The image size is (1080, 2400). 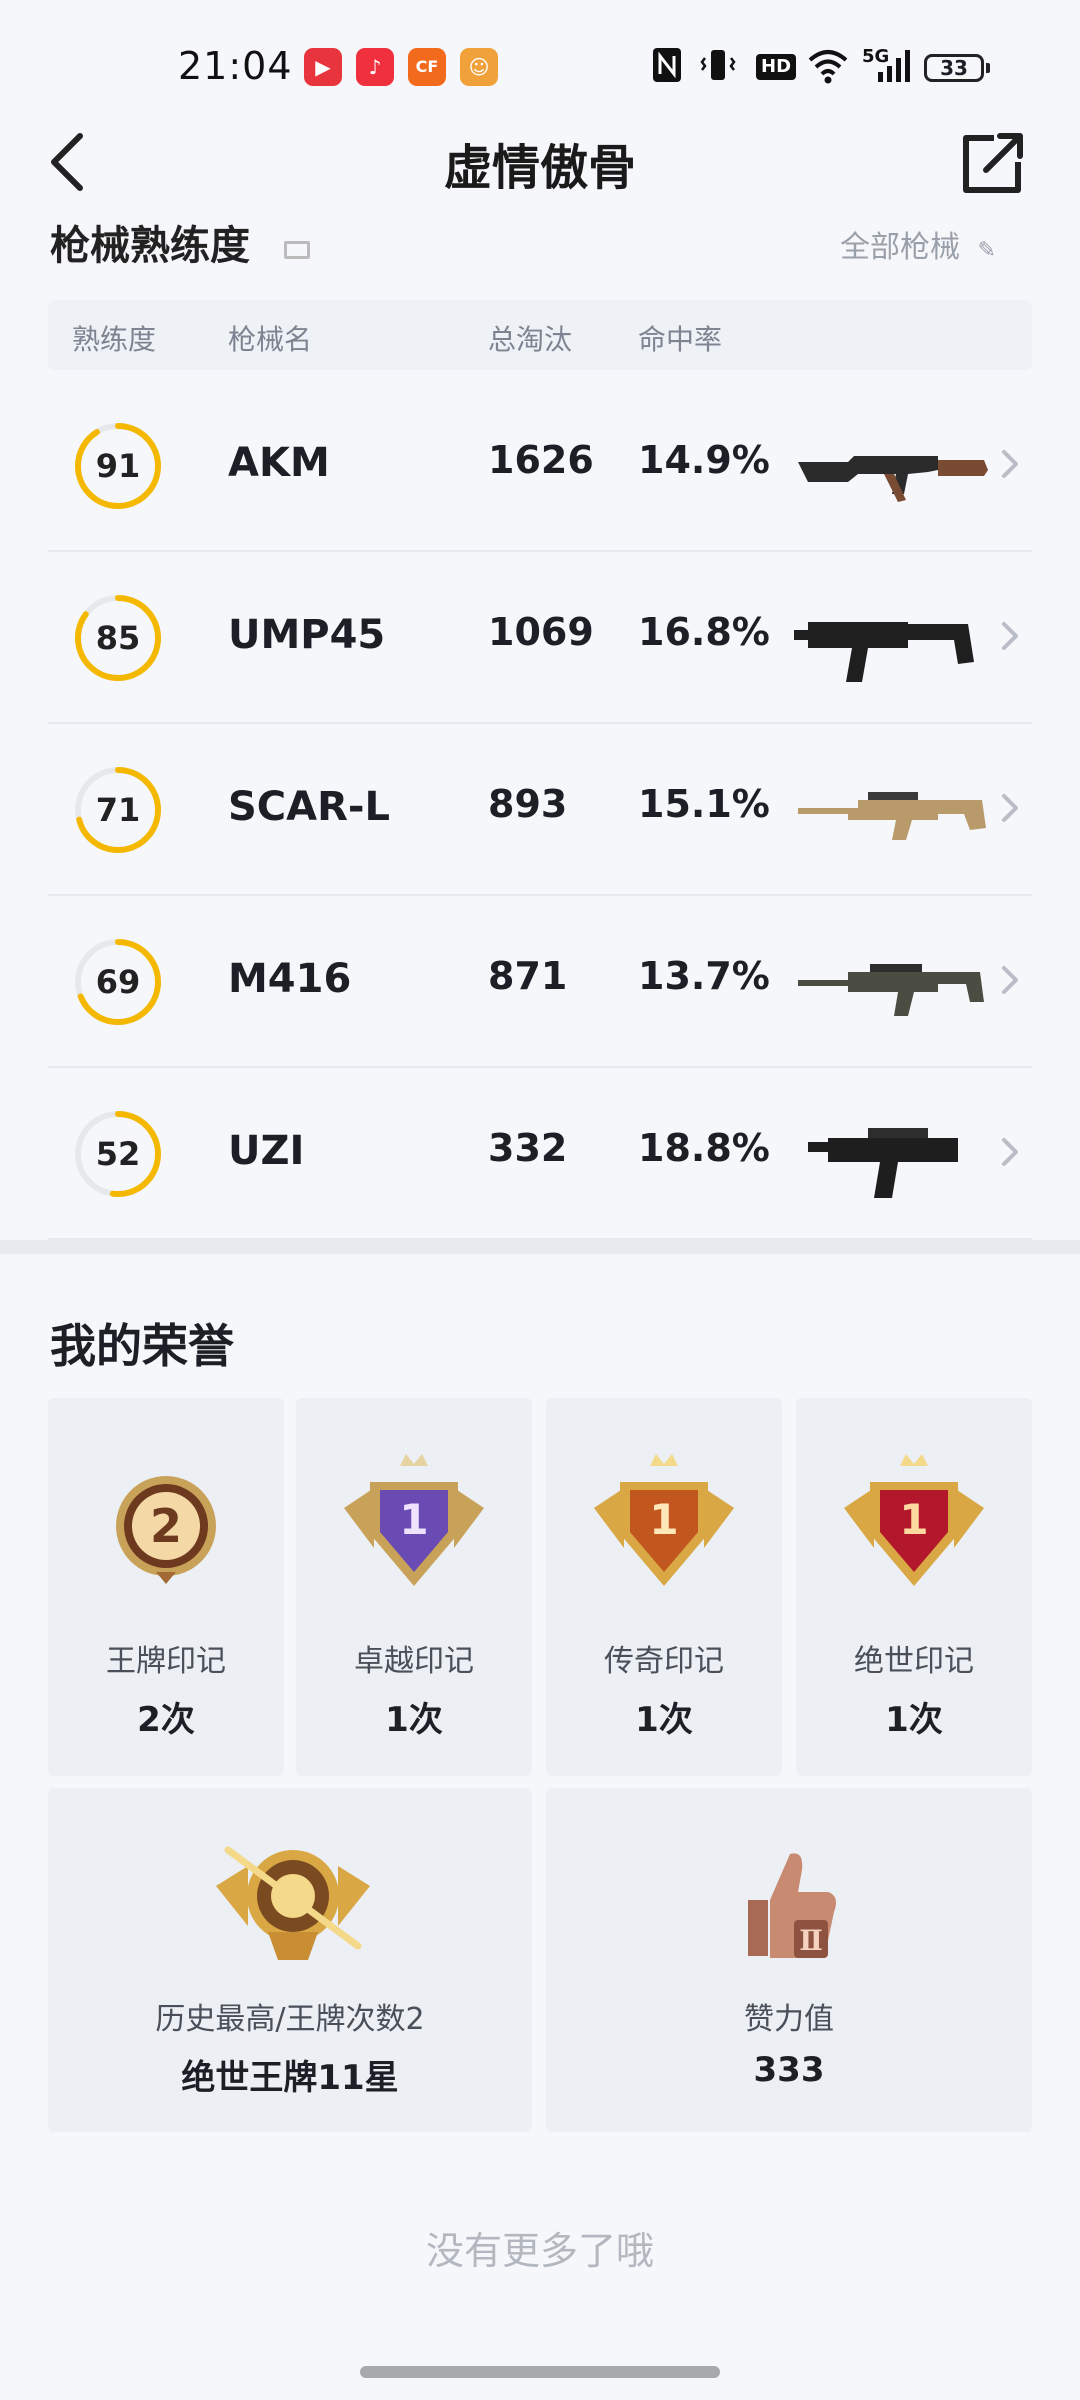 I want to click on home-indicator, so click(x=540, y=2372).